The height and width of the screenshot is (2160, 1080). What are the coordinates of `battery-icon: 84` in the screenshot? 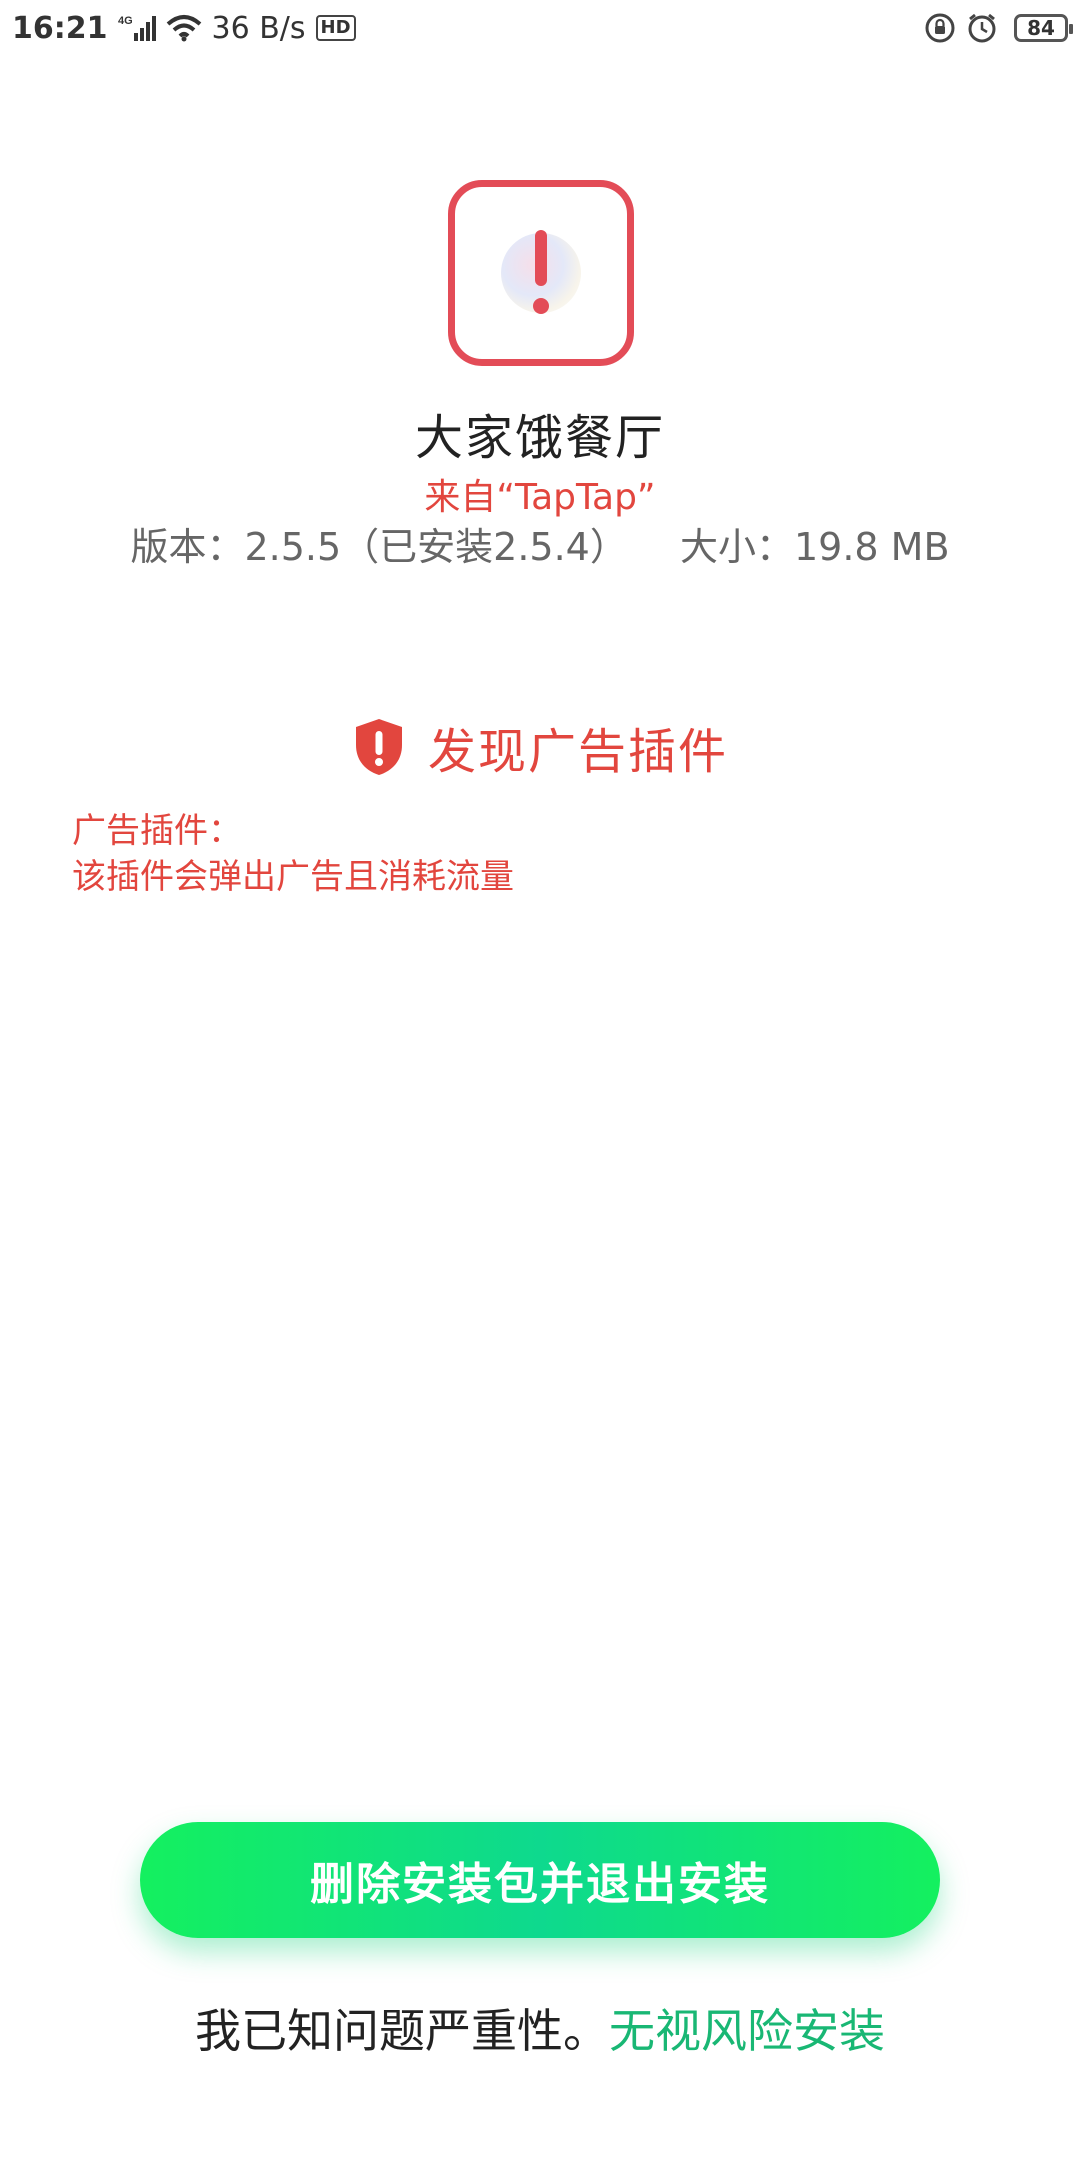 It's located at (1043, 28).